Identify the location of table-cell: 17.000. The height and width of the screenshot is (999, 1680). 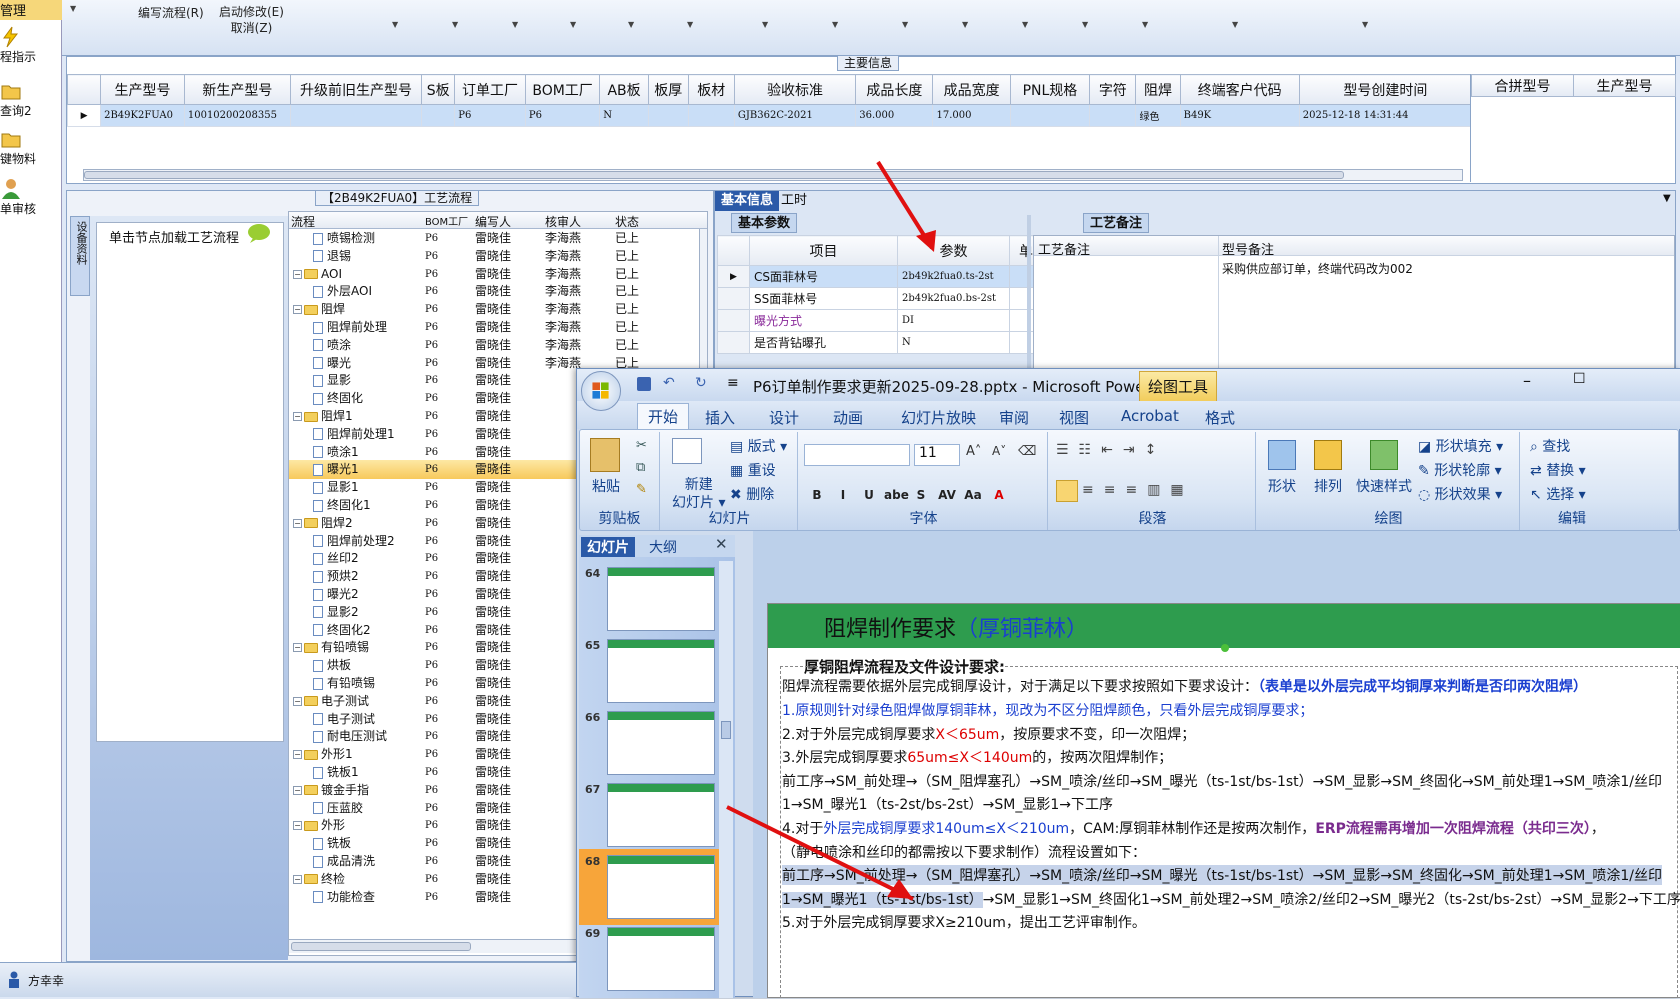
(971, 115).